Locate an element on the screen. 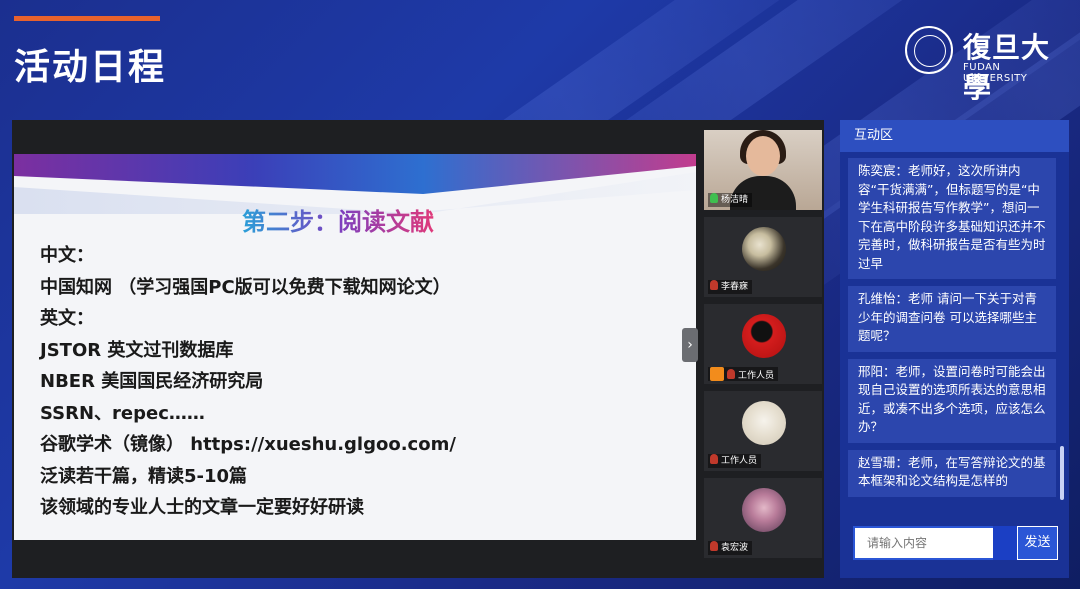  chat-input-area: 发送 is located at coordinates (955, 543).